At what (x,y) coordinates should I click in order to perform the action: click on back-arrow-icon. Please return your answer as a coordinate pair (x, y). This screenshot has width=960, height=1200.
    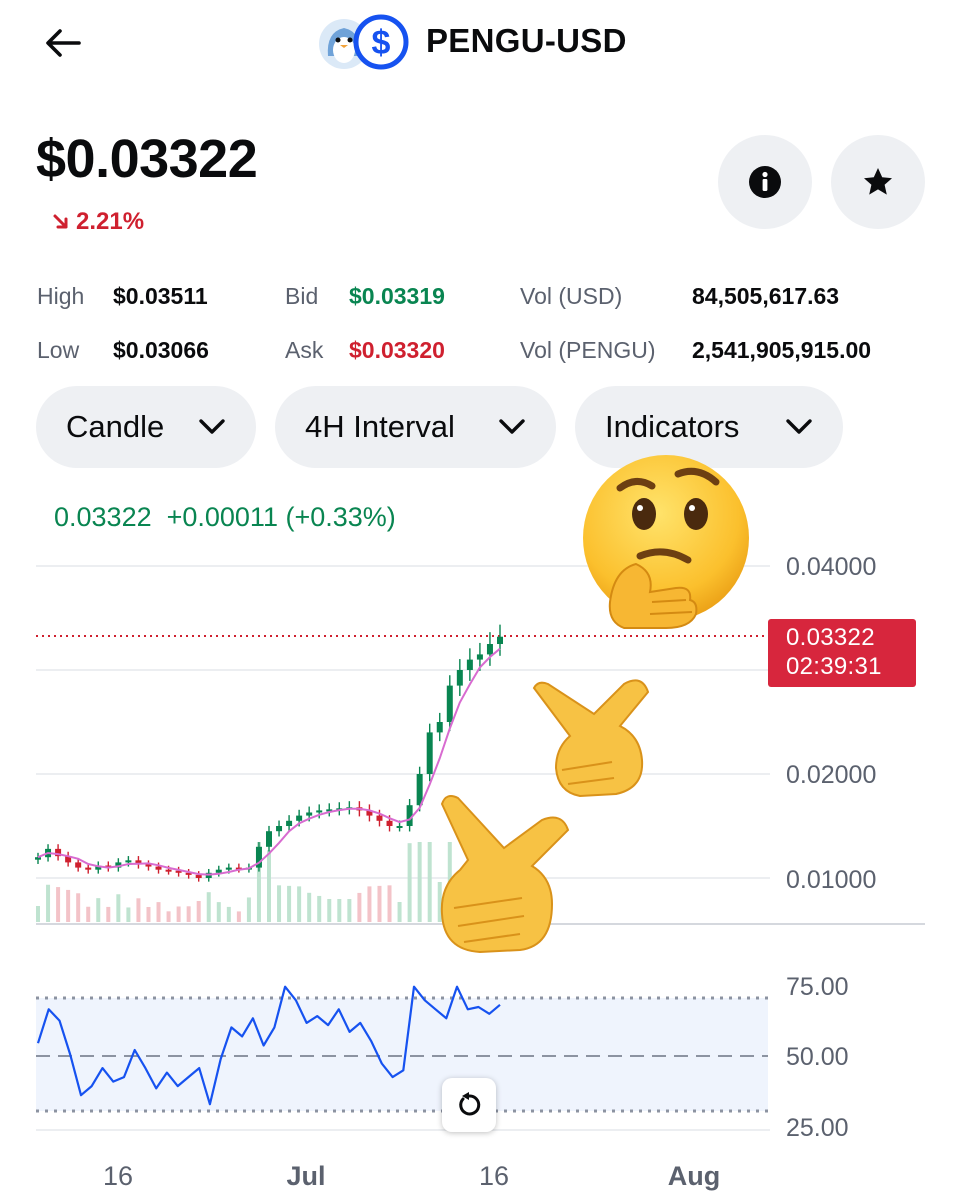
    Looking at the image, I should click on (63, 43).